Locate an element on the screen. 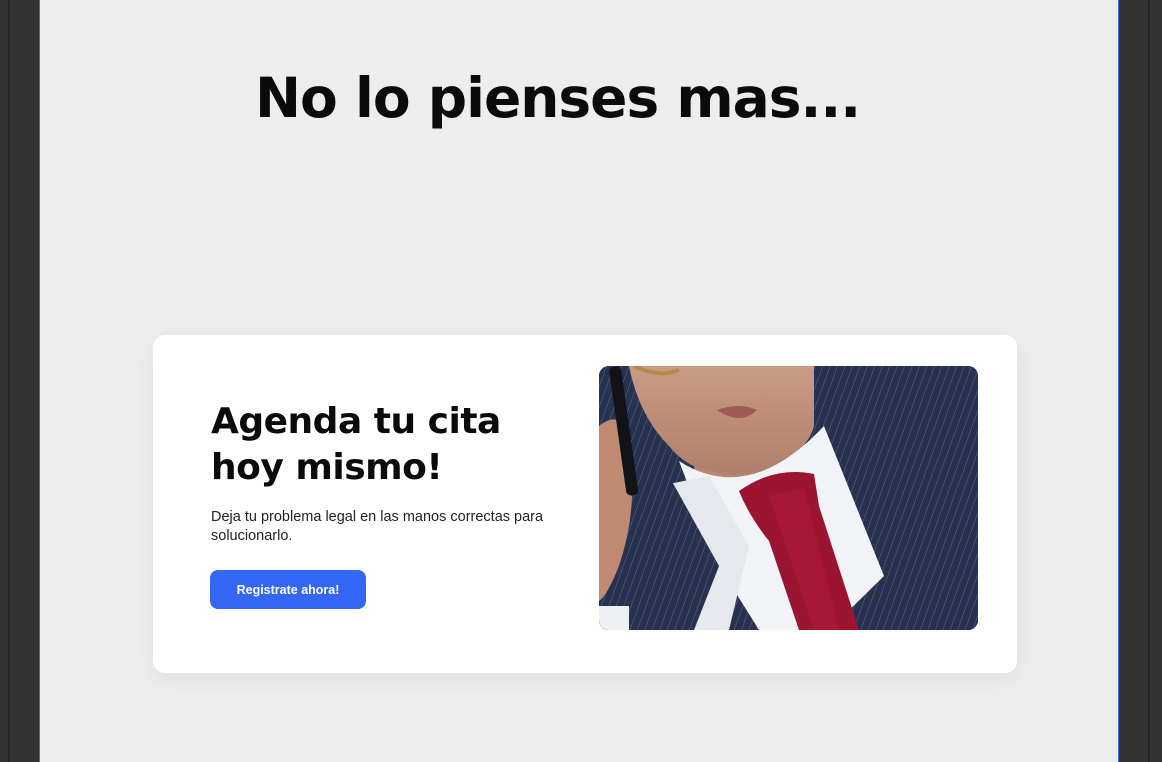 The height and width of the screenshot is (762, 1162). register-button: Registrate ahora! is located at coordinates (288, 589).